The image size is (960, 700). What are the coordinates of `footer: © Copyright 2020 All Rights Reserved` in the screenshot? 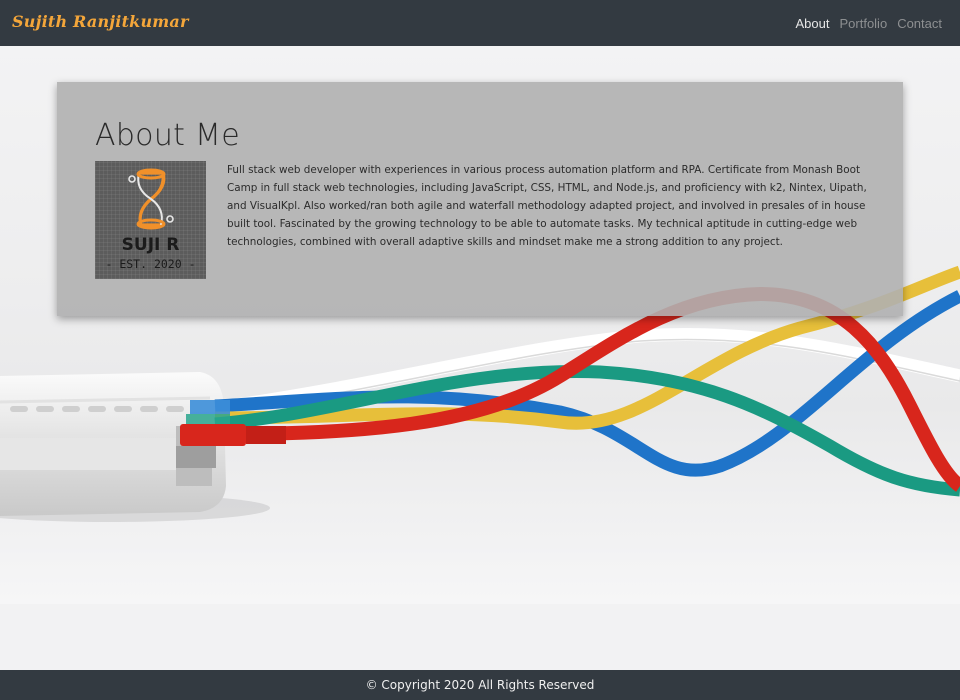 It's located at (480, 685).